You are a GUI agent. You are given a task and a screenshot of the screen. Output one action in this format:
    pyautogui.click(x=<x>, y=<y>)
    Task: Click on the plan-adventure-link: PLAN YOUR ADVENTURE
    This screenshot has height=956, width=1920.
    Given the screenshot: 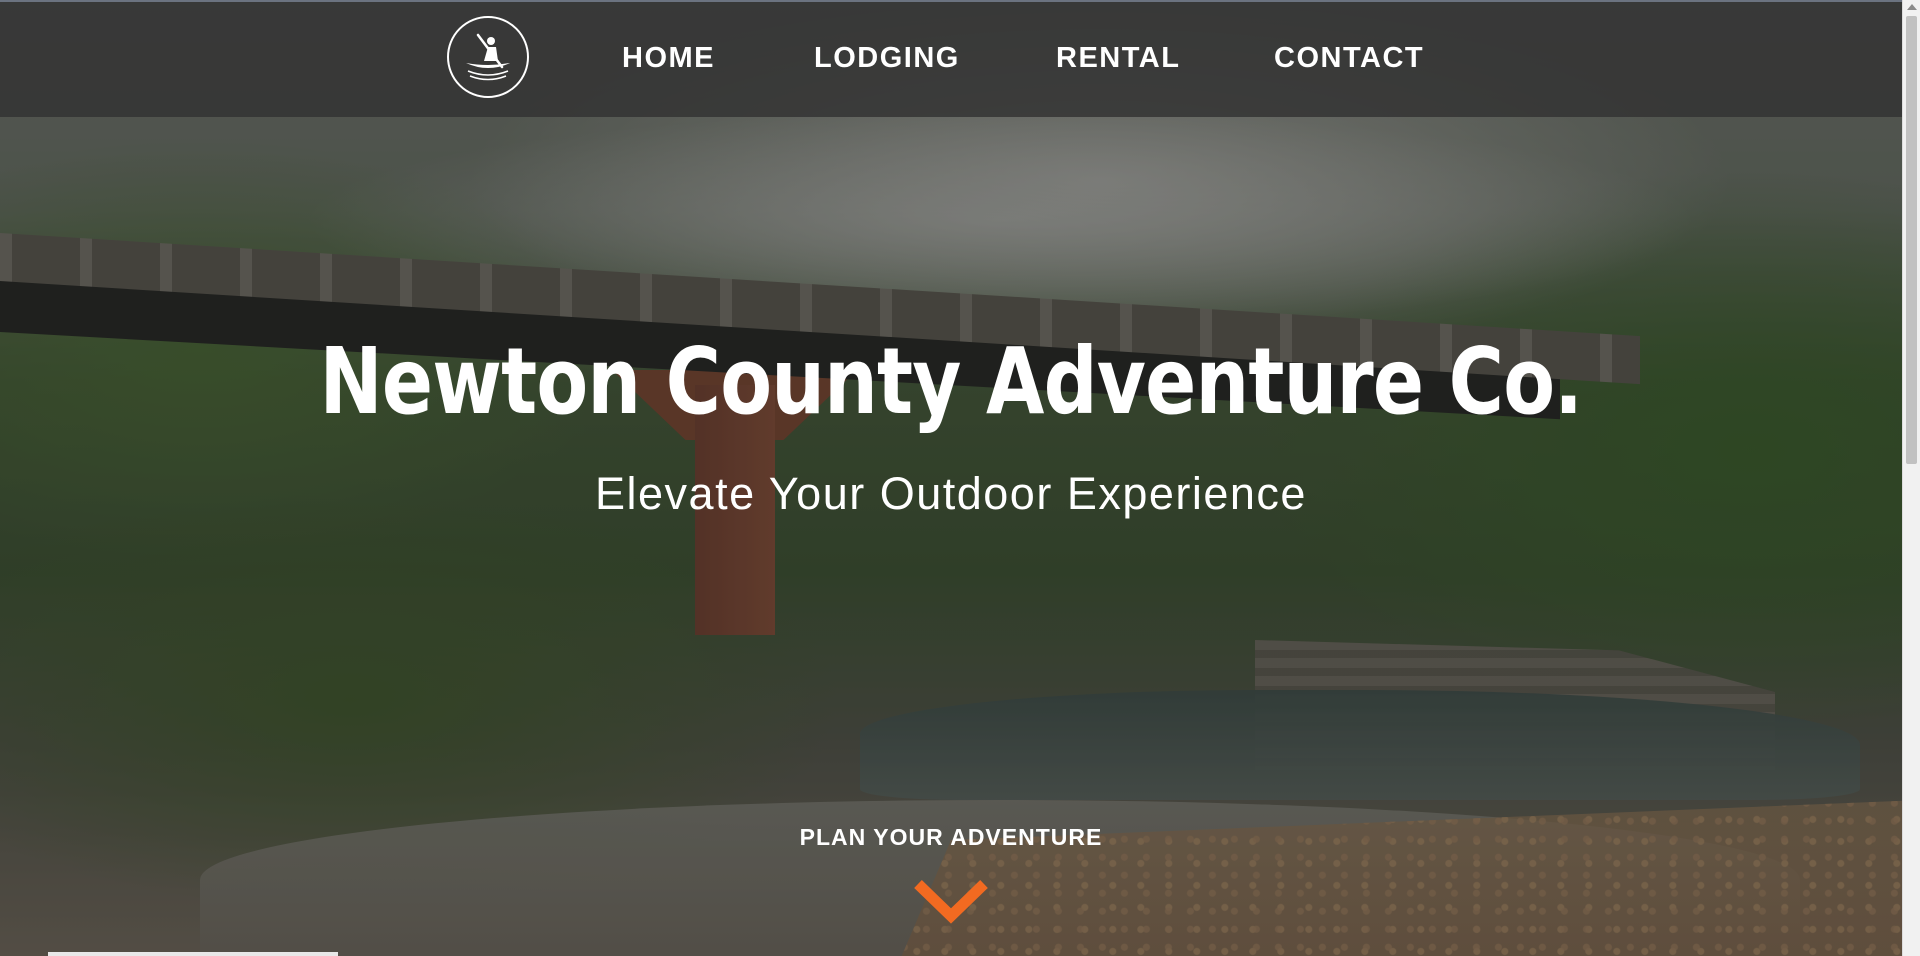 What is the action you would take?
    pyautogui.click(x=951, y=837)
    